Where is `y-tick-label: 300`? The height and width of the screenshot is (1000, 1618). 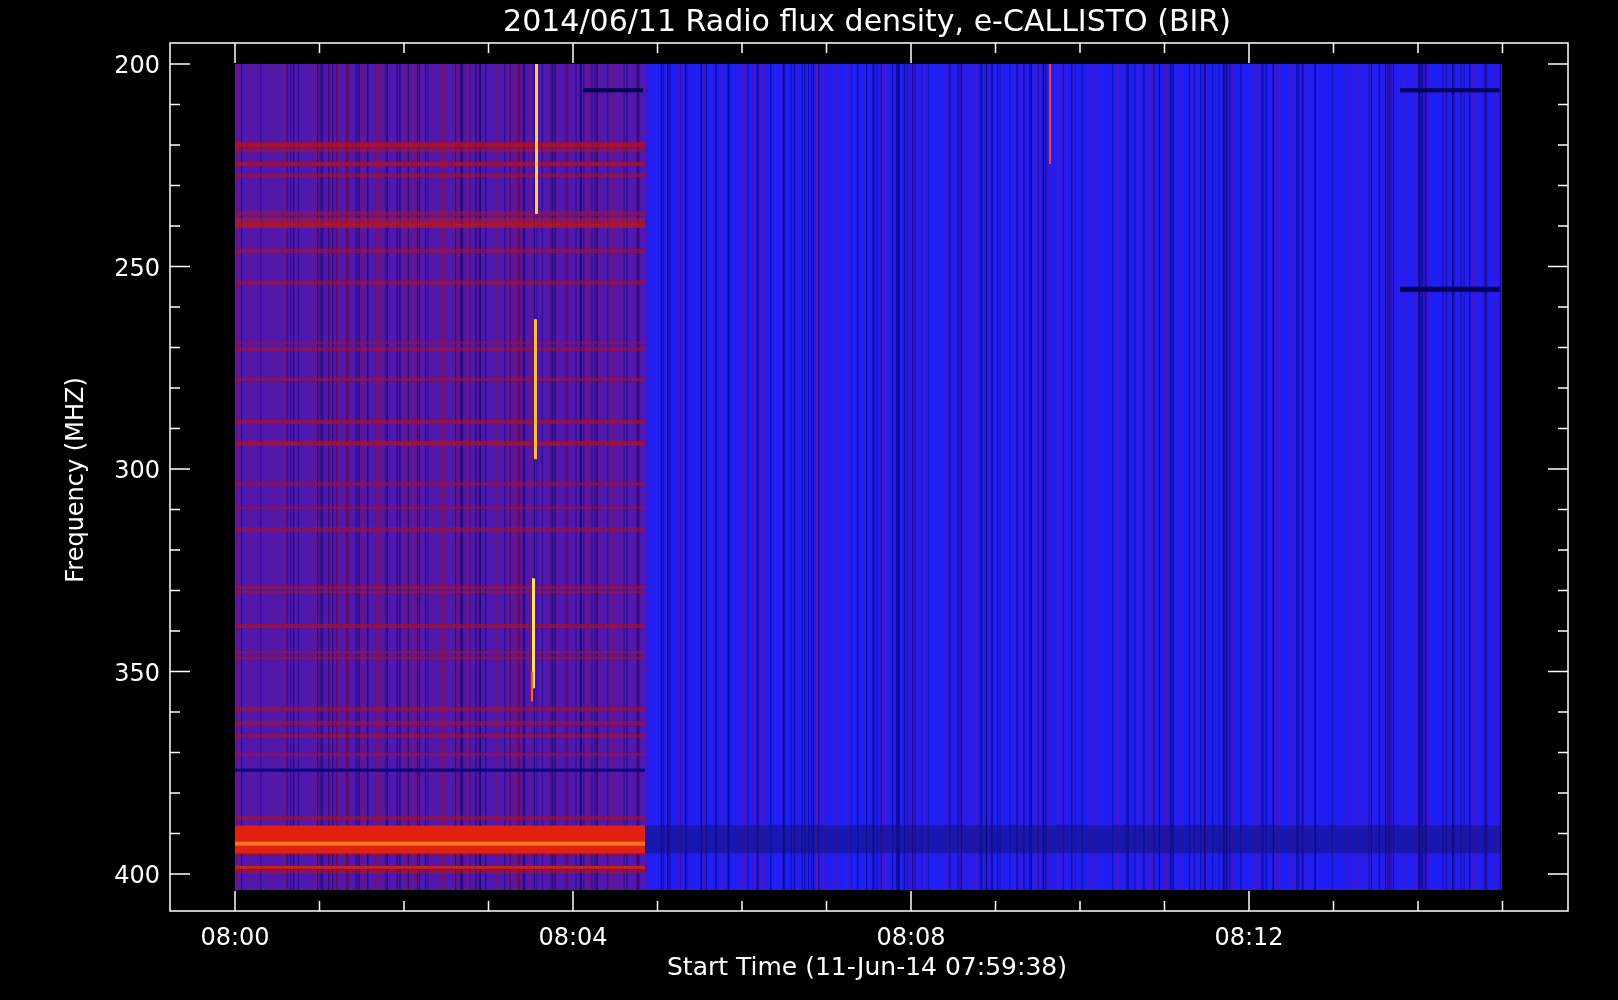
y-tick-label: 300 is located at coordinates (137, 470).